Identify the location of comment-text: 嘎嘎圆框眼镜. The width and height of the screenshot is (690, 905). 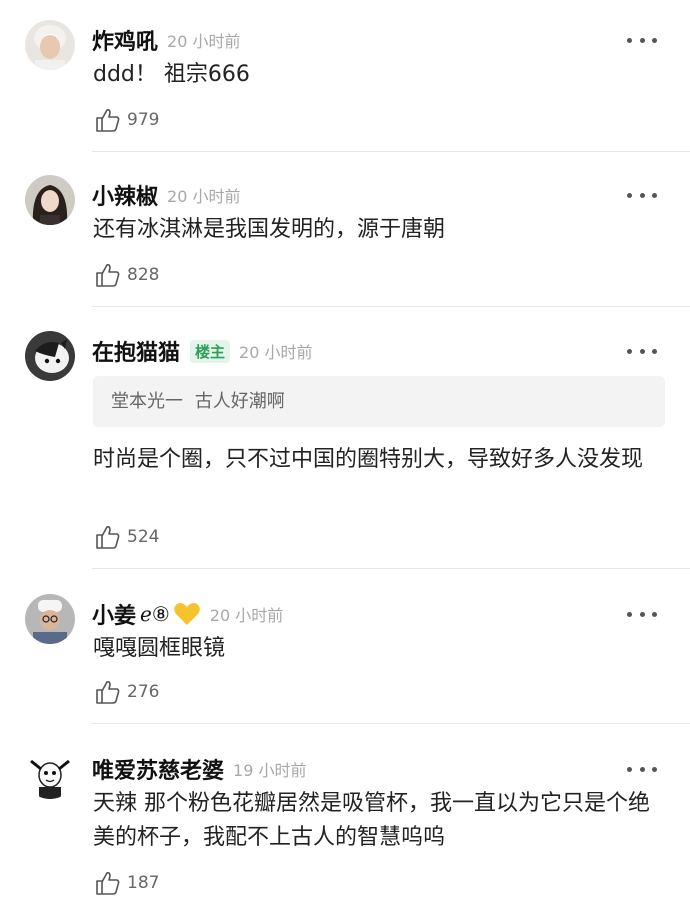
(159, 648).